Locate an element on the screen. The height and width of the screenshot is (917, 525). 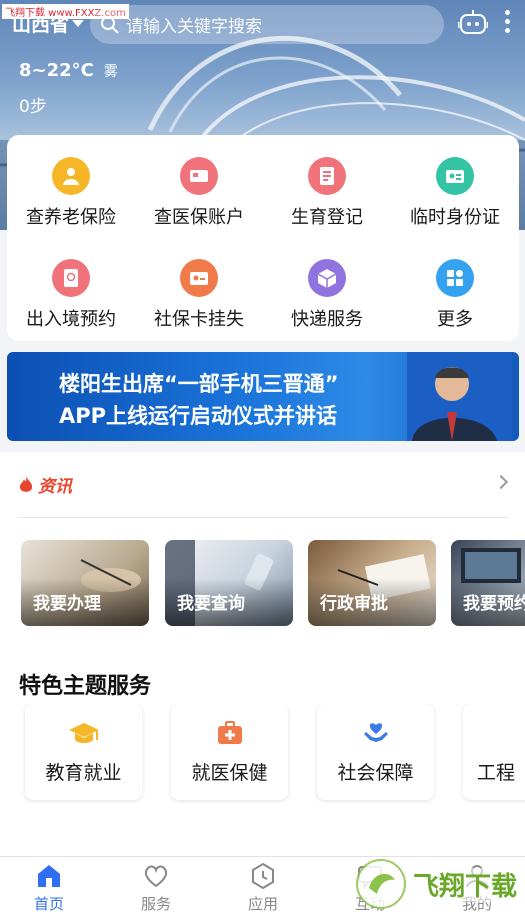
theme-social-security: 社会保障 is located at coordinates (375, 752).